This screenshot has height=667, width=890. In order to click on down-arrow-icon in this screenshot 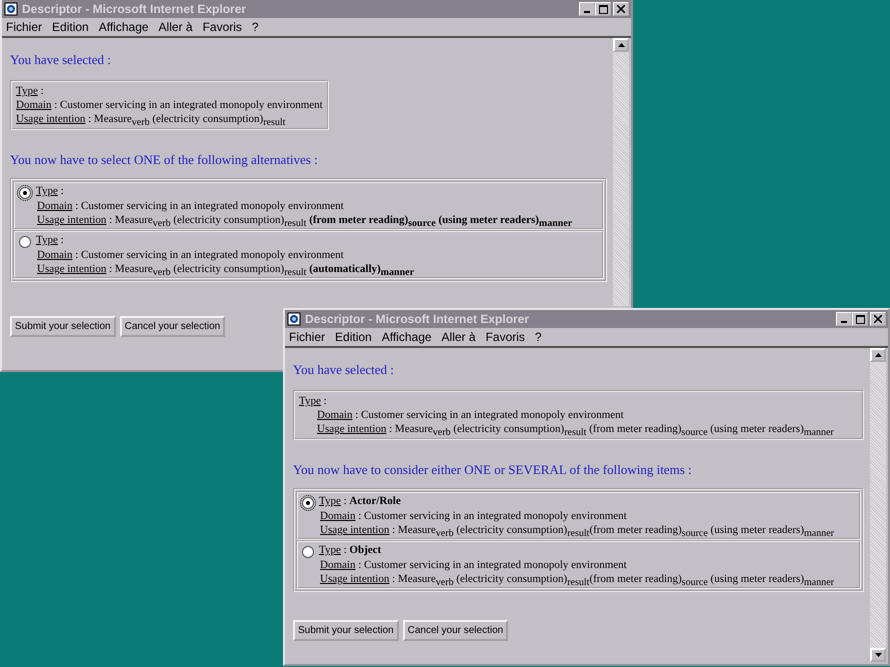, I will do `click(878, 655)`.